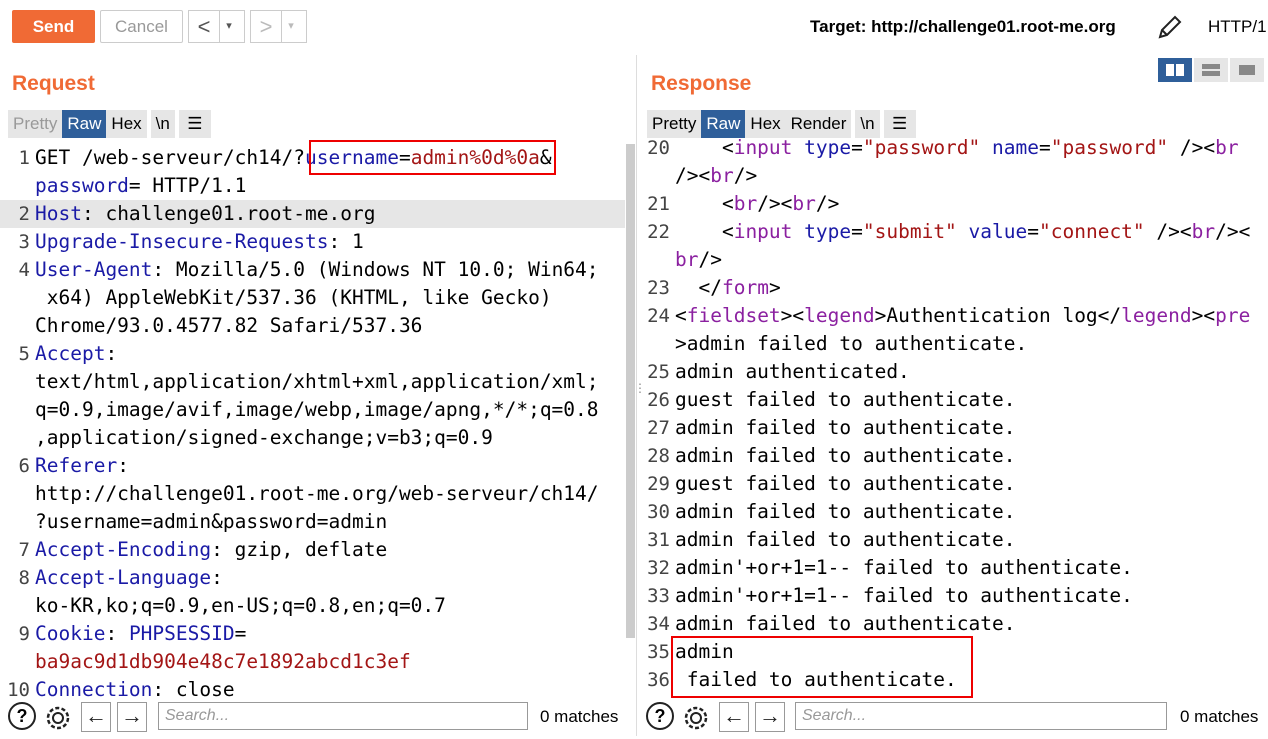 The width and height of the screenshot is (1268, 739). What do you see at coordinates (845, 484) in the screenshot?
I see `code-line: guest failed to authenticate.` at bounding box center [845, 484].